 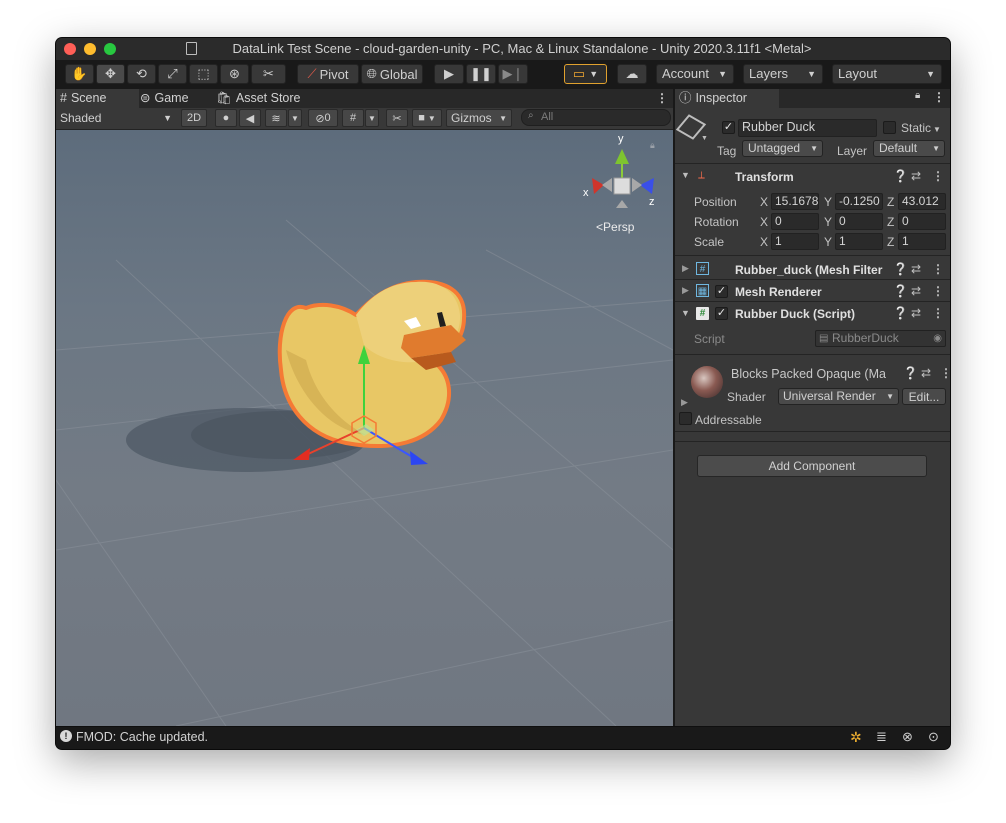 What do you see at coordinates (685, 175) in the screenshot?
I see `transform-foldout-arrow: ▼` at bounding box center [685, 175].